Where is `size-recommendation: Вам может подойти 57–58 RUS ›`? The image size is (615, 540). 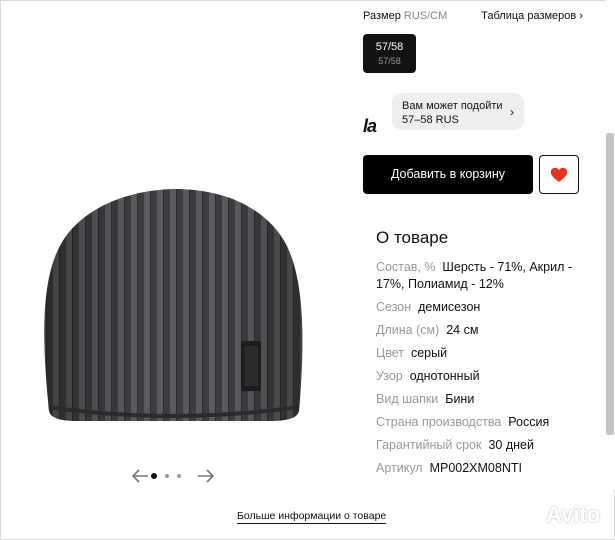
size-recommendation: Вам может подойти 57–58 RUS › is located at coordinates (458, 111).